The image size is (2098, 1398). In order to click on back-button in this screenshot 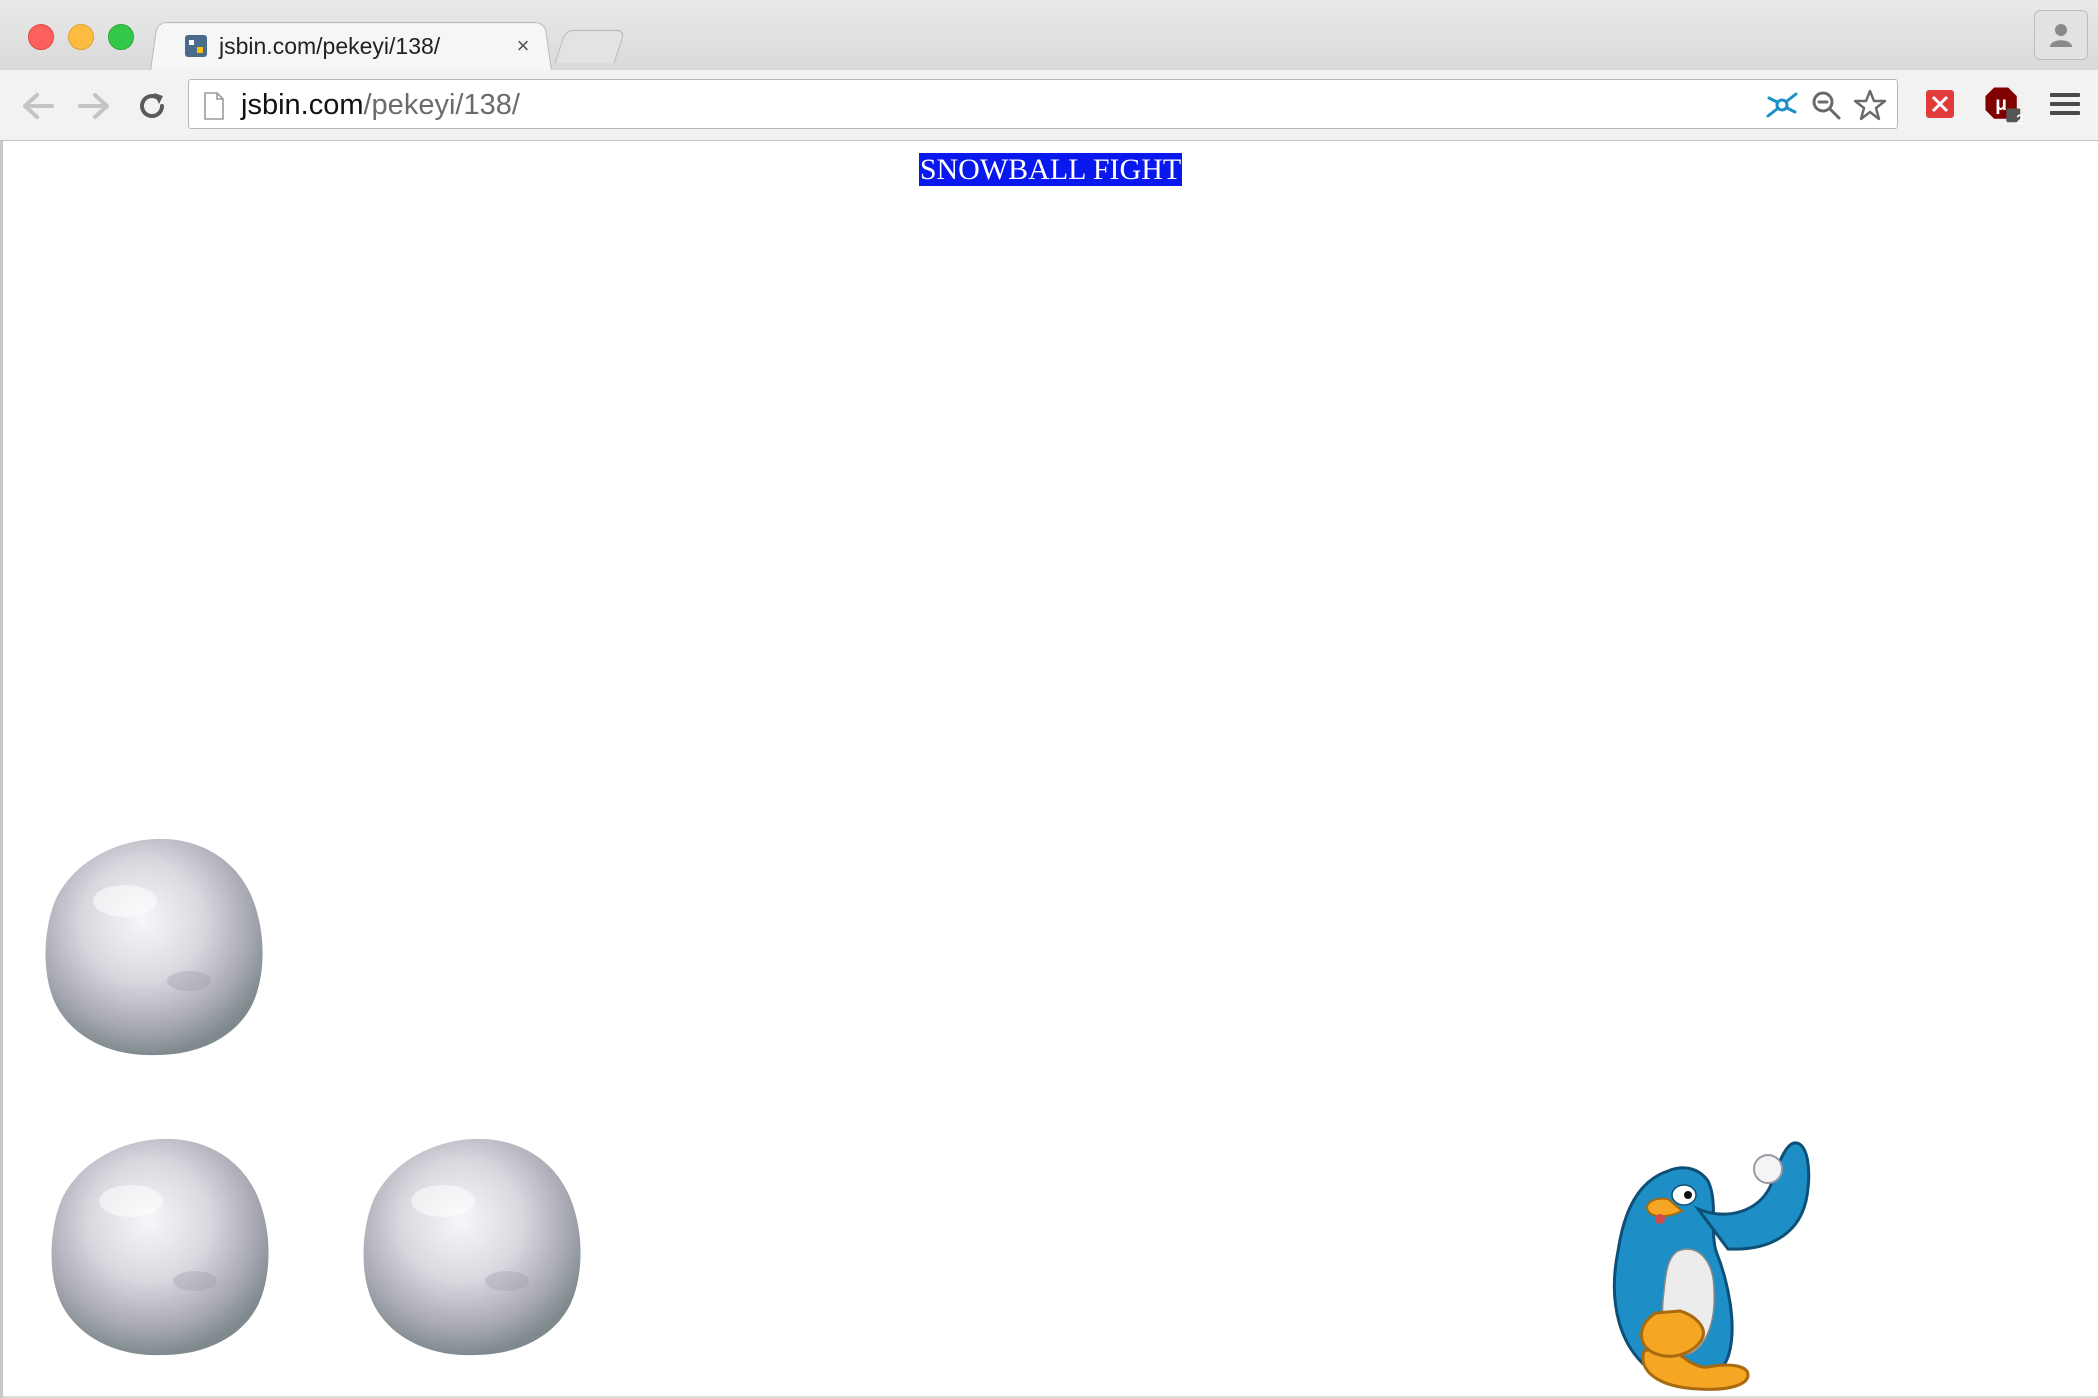, I will do `click(38, 106)`.